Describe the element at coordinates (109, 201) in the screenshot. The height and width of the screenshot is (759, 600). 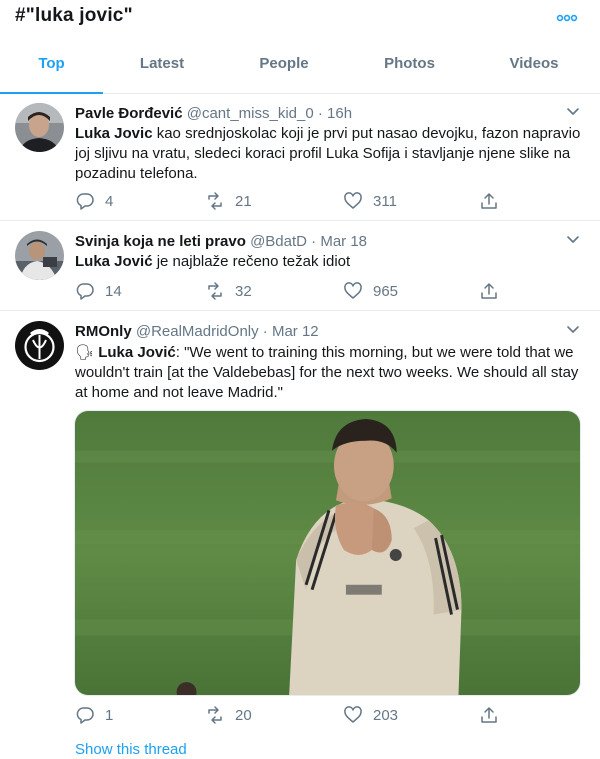
I see `reply-count: 4` at that location.